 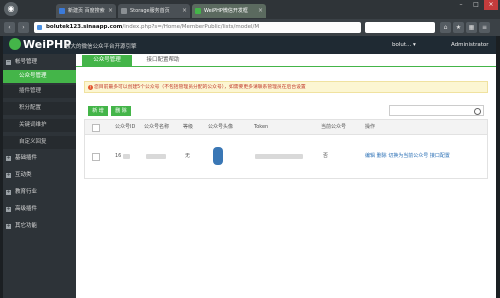 I want to click on back-icon: ‹, so click(x=9, y=27).